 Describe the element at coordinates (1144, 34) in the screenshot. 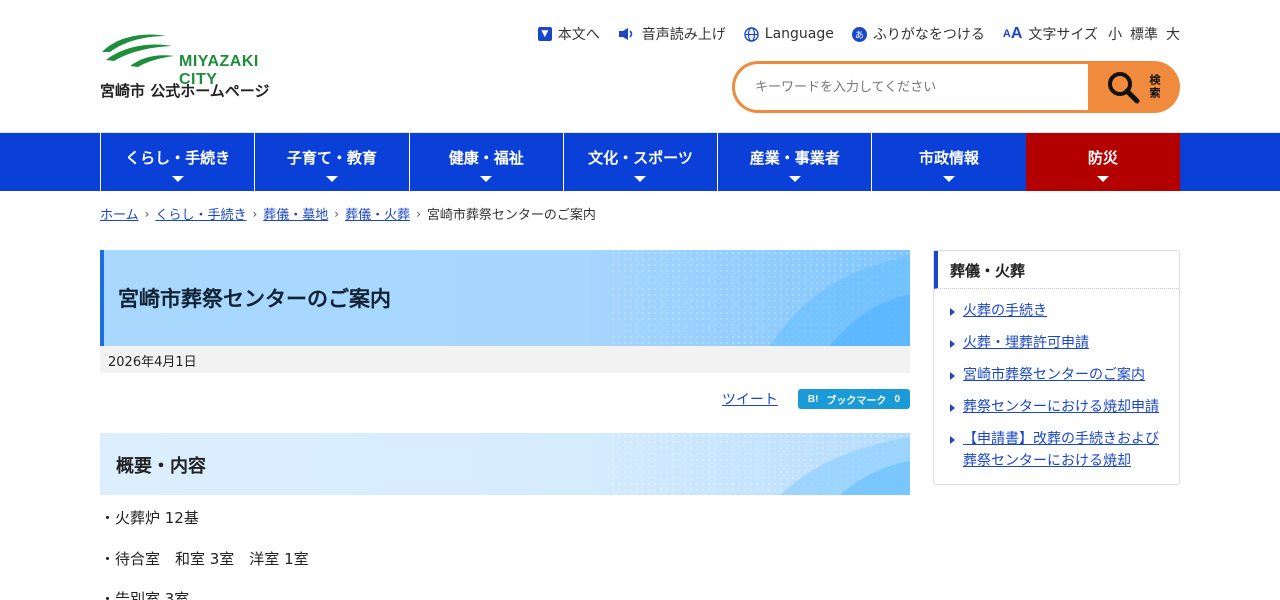

I see `font-size-normal-button: 標準` at that location.